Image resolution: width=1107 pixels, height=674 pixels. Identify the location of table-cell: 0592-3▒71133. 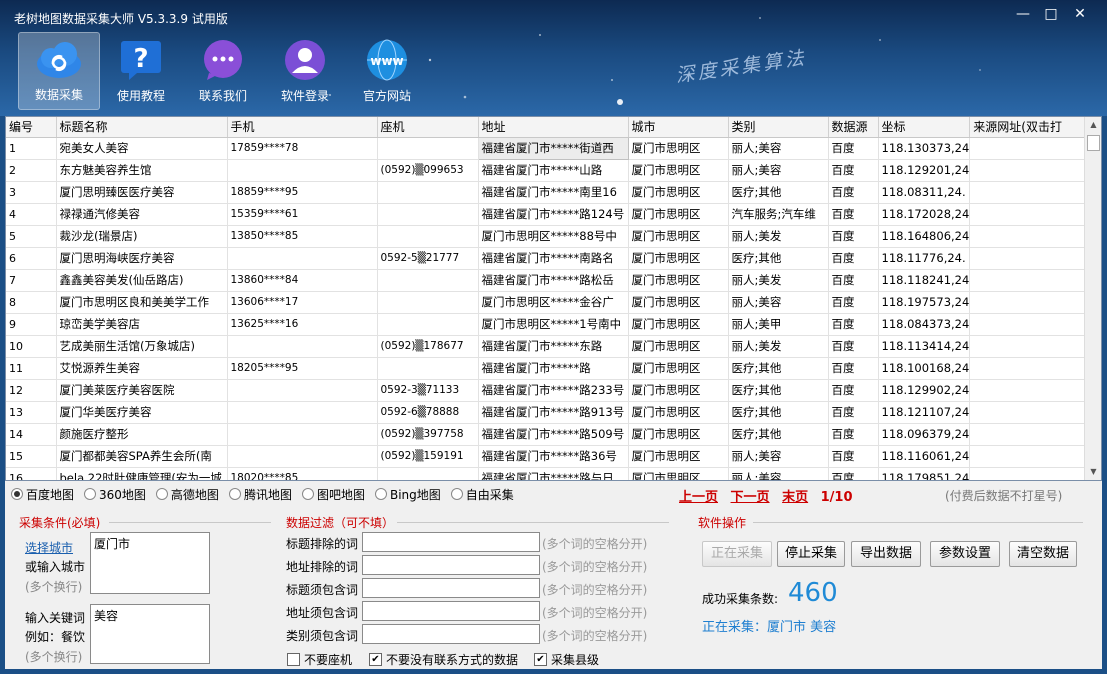
(428, 390).